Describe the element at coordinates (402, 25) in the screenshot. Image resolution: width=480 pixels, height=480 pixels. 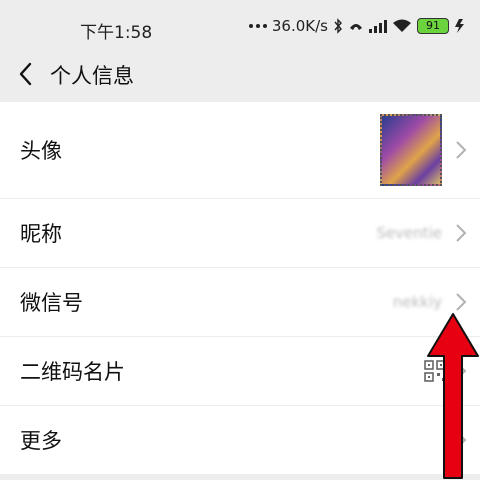
I see `wifi-icon` at that location.